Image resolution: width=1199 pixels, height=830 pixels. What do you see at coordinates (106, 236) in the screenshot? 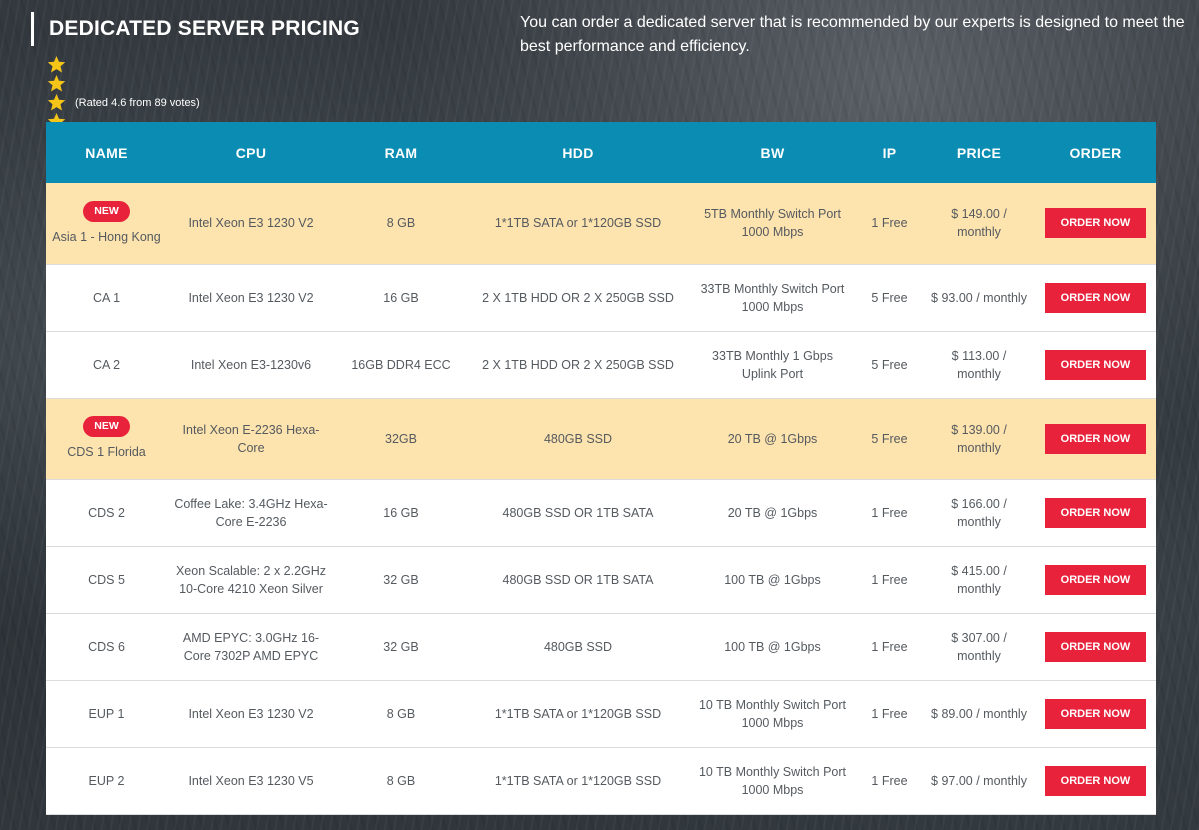
I see `server-name: Asia 1 - Hong Kong` at bounding box center [106, 236].